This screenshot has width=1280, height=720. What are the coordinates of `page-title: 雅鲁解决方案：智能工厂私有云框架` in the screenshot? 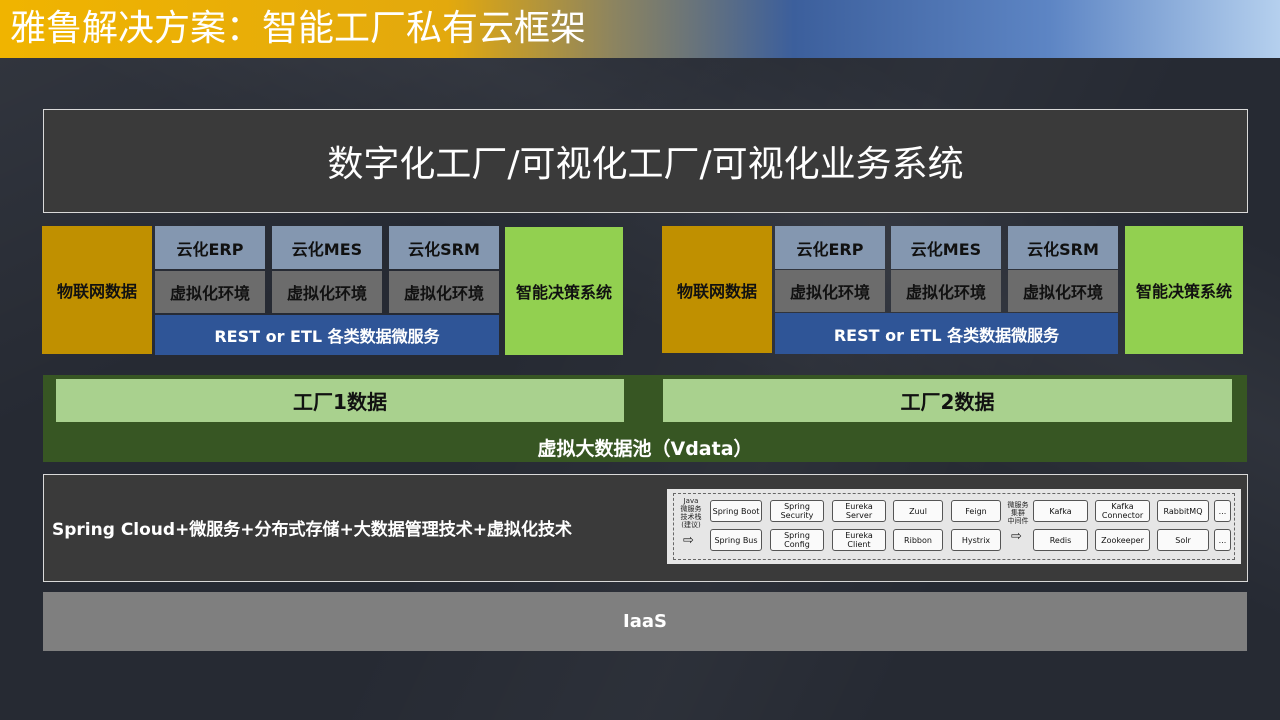 It's located at (298, 28).